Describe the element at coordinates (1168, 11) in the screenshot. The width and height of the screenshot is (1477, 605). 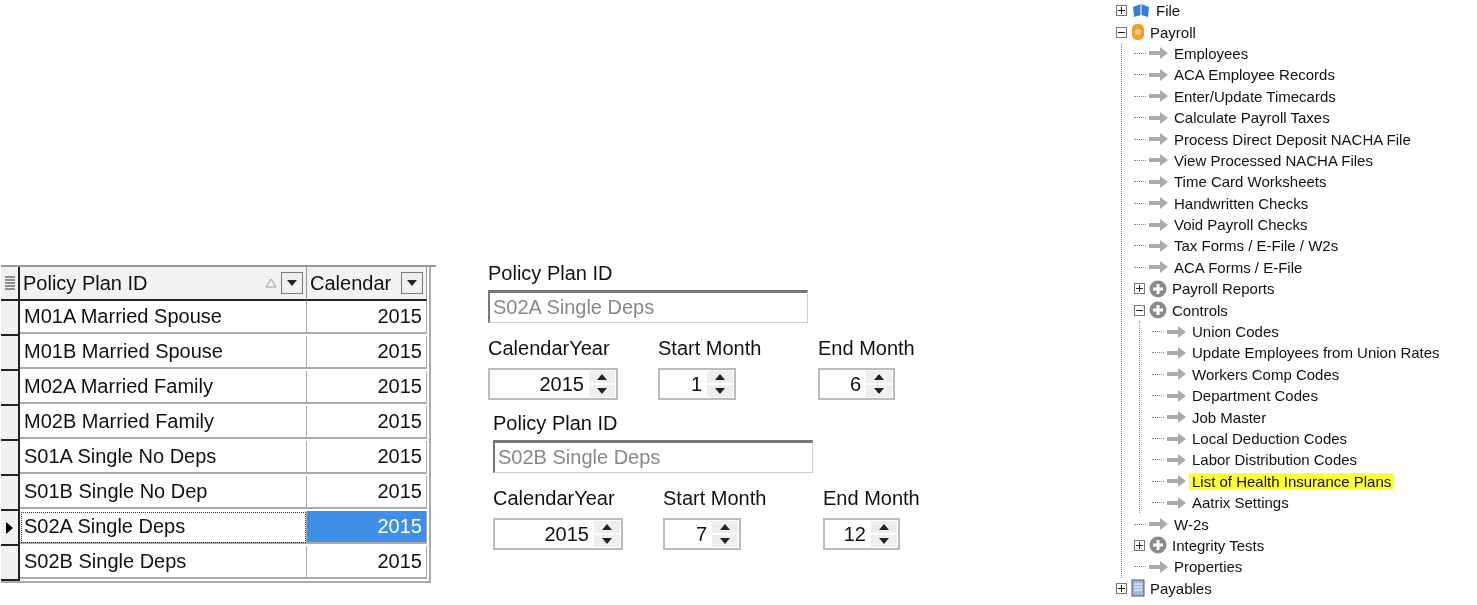
I see `tree-item: File` at that location.